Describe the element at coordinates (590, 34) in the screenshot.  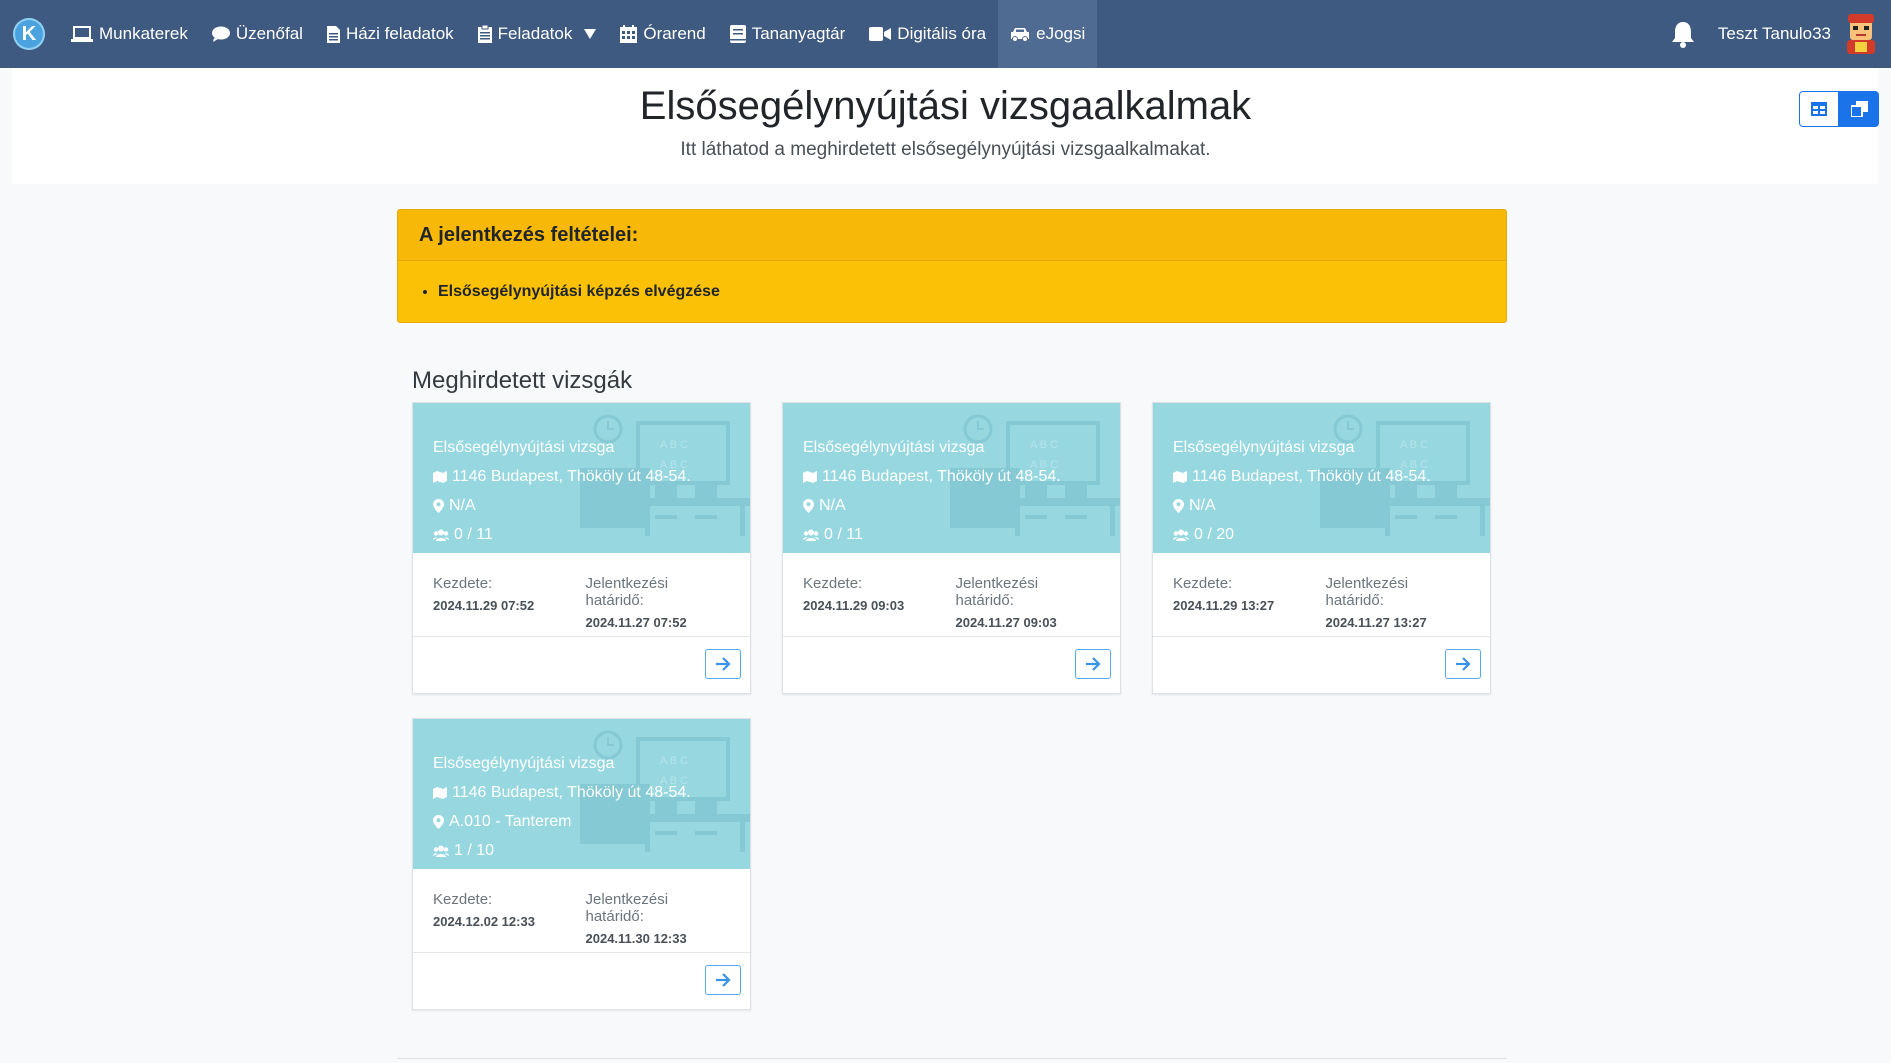
I see `caret-down-icon` at that location.